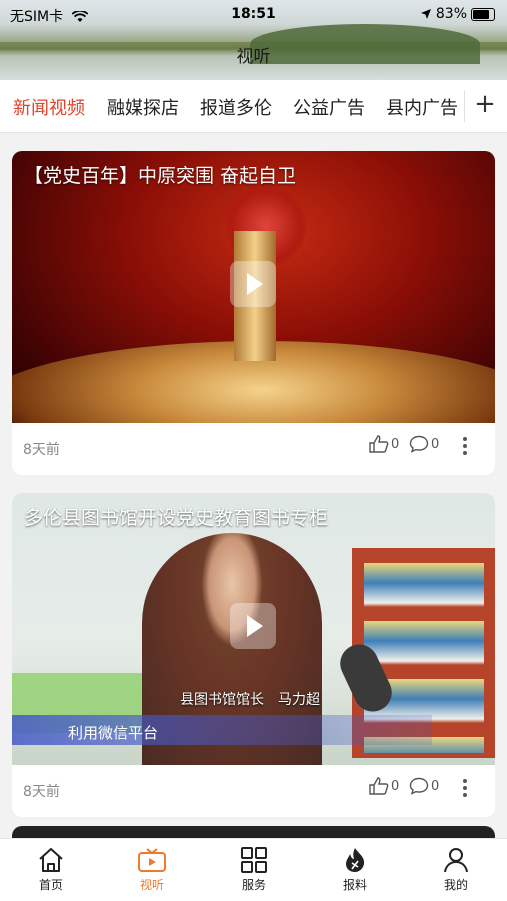 This screenshot has height=901, width=507. I want to click on tab-scroll: 新闻视频 融媒探店 报道多伦 公益广告 县内广告, so click(233, 106).